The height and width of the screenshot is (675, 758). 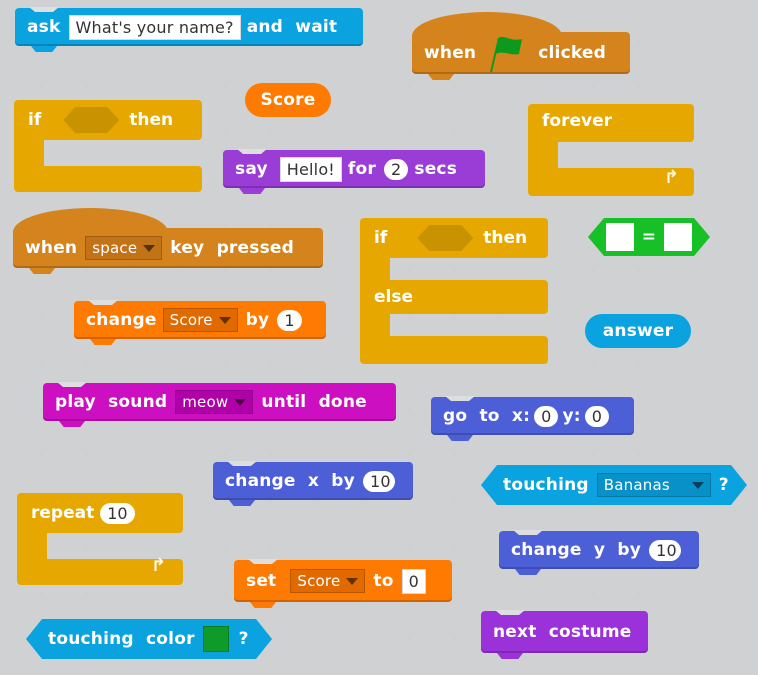 I want to click on repeat-count-input: 10, so click(x=117, y=513).